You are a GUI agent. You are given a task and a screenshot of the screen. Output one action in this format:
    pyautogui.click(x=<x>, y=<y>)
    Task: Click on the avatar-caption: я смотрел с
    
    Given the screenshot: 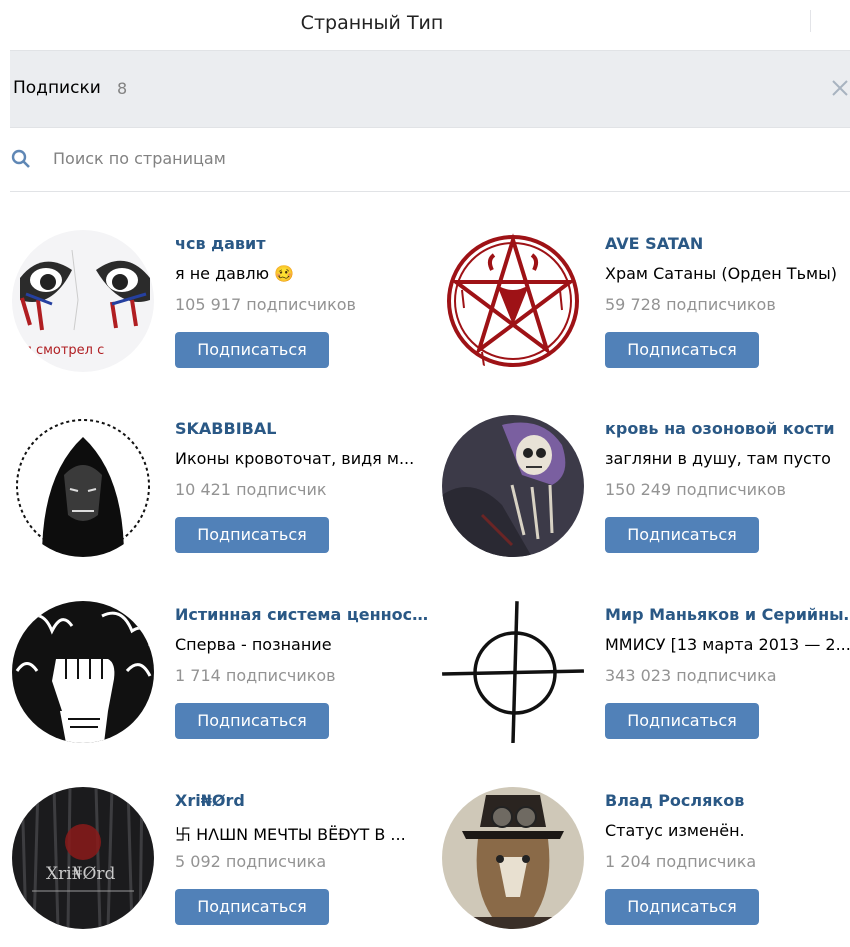 What is the action you would take?
    pyautogui.click(x=64, y=350)
    